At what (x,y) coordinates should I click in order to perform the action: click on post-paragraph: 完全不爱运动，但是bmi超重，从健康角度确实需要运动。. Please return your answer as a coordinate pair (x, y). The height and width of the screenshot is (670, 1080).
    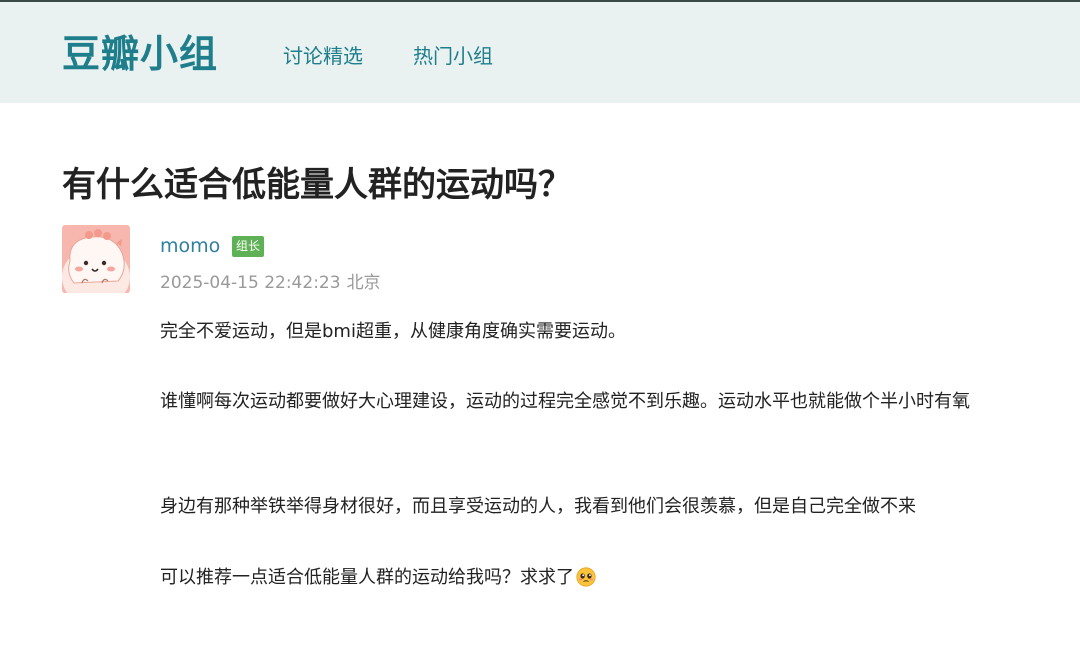
    Looking at the image, I should click on (393, 331).